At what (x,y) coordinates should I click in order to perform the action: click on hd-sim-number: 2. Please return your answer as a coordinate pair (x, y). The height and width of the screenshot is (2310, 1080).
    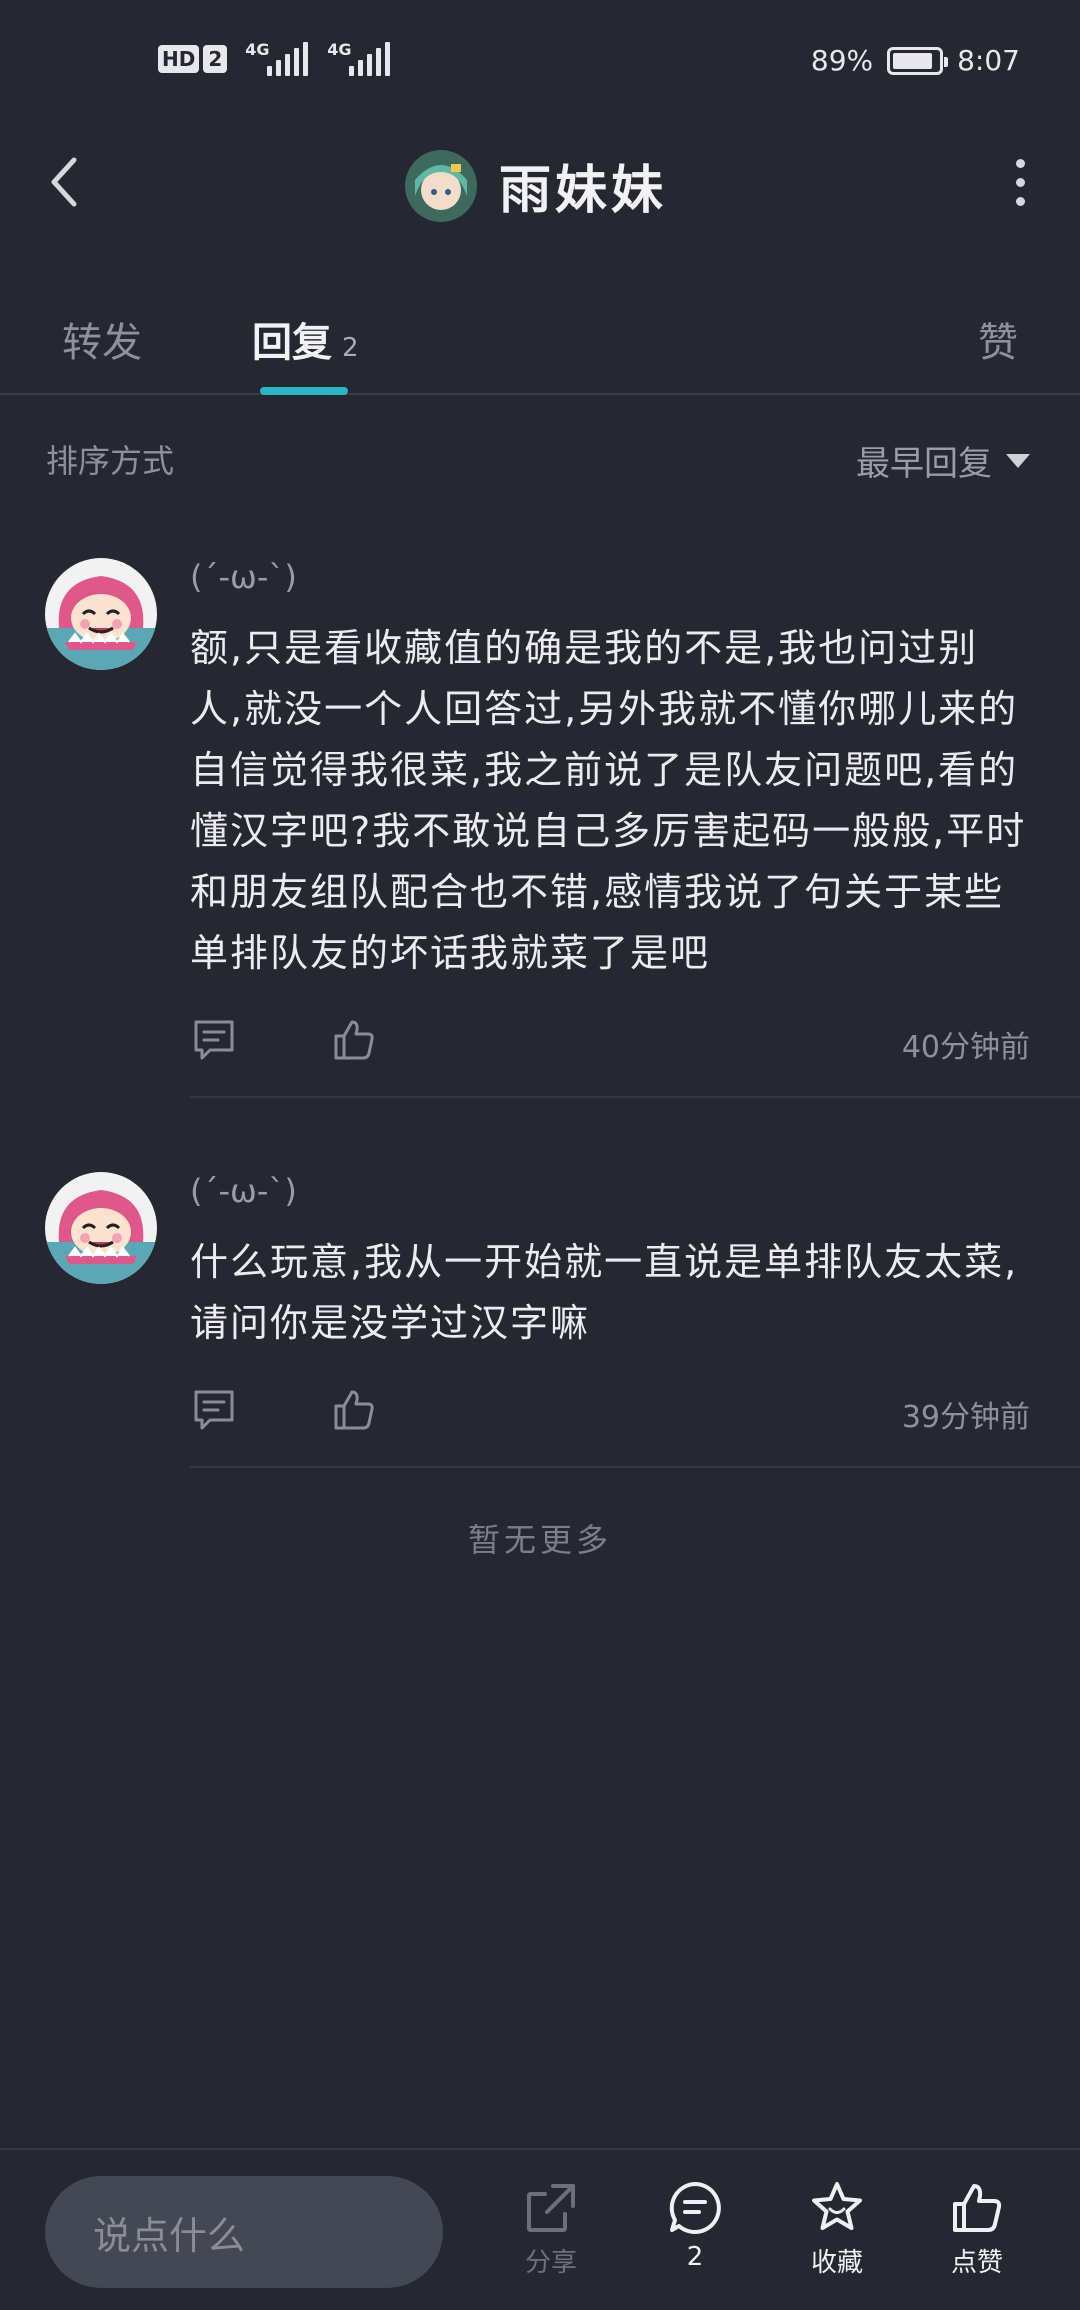
    Looking at the image, I should click on (215, 59).